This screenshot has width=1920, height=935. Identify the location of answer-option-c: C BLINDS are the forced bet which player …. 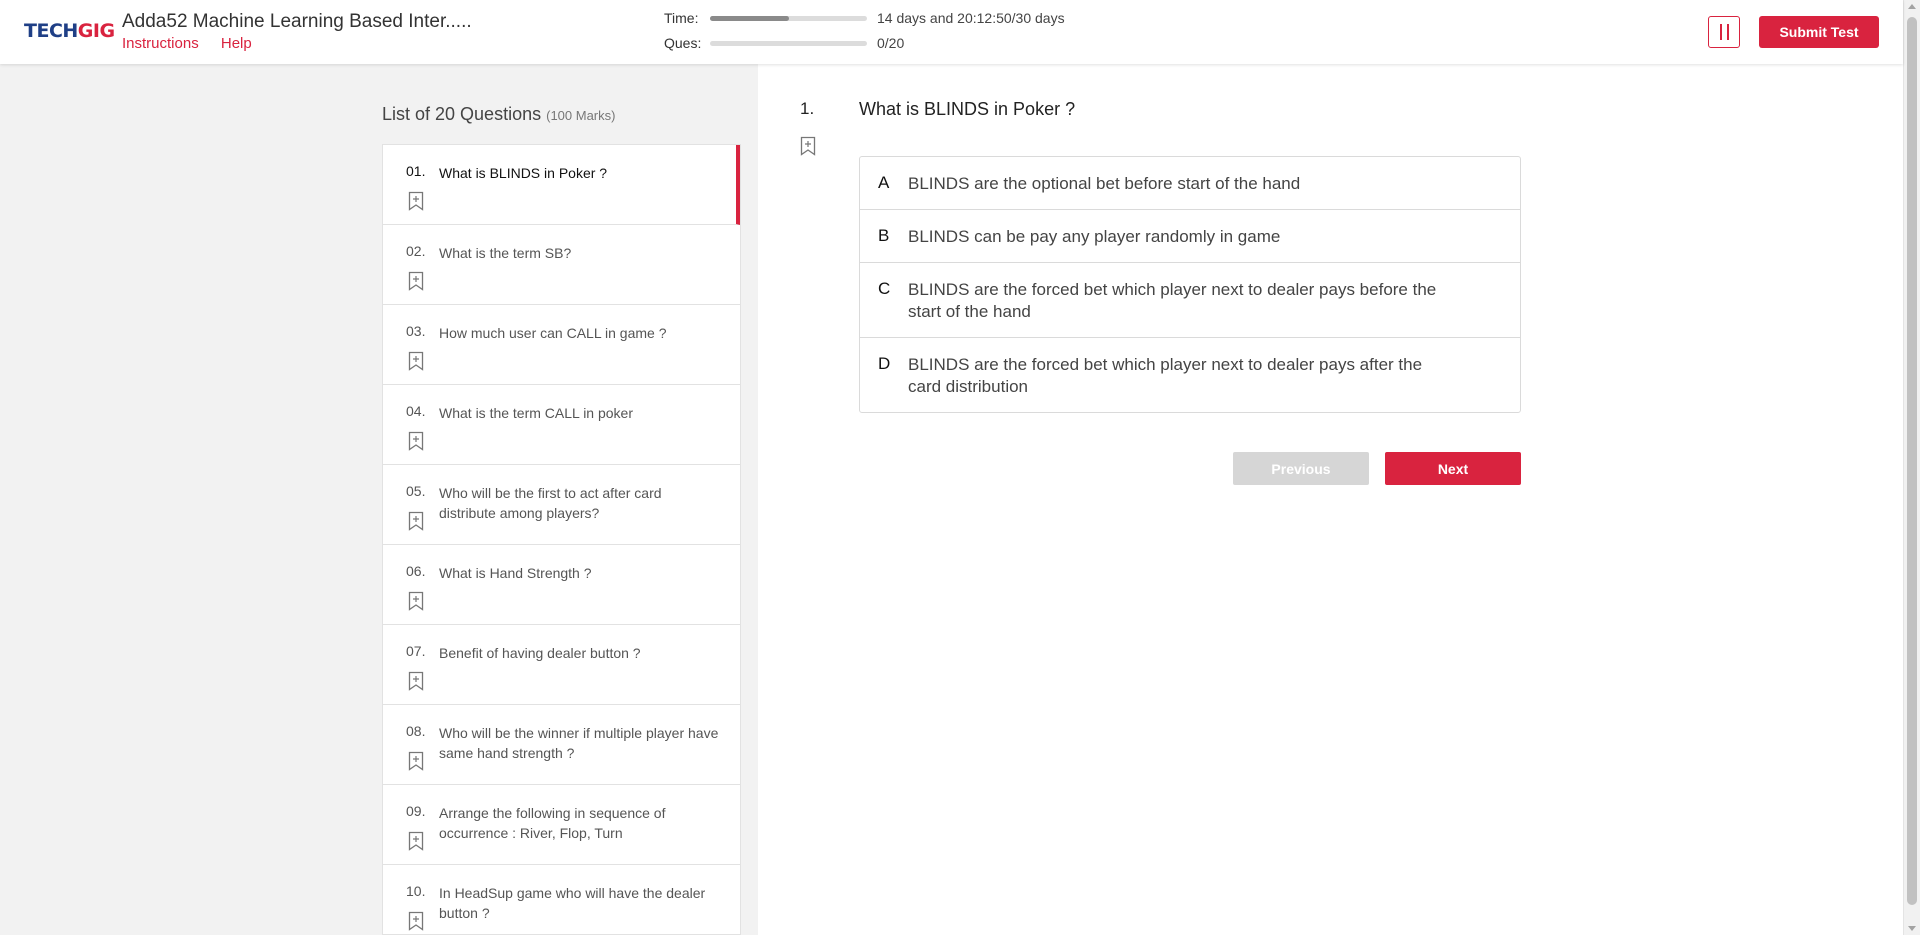
(1190, 300).